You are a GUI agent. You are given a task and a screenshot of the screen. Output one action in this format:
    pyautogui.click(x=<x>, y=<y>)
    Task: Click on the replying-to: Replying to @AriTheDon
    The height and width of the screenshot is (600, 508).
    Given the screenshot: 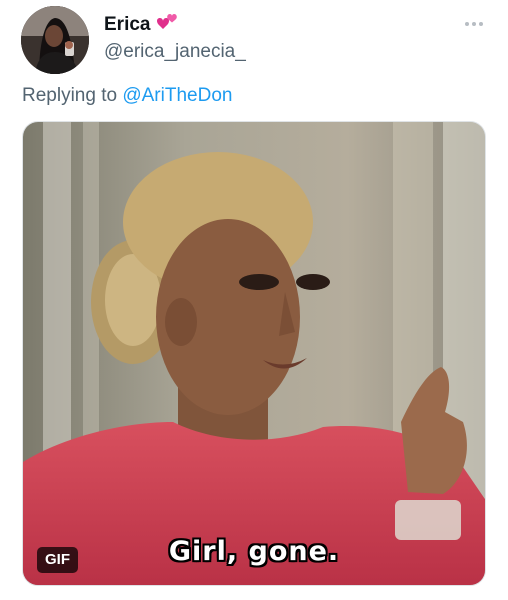 What is the action you would take?
    pyautogui.click(x=127, y=96)
    